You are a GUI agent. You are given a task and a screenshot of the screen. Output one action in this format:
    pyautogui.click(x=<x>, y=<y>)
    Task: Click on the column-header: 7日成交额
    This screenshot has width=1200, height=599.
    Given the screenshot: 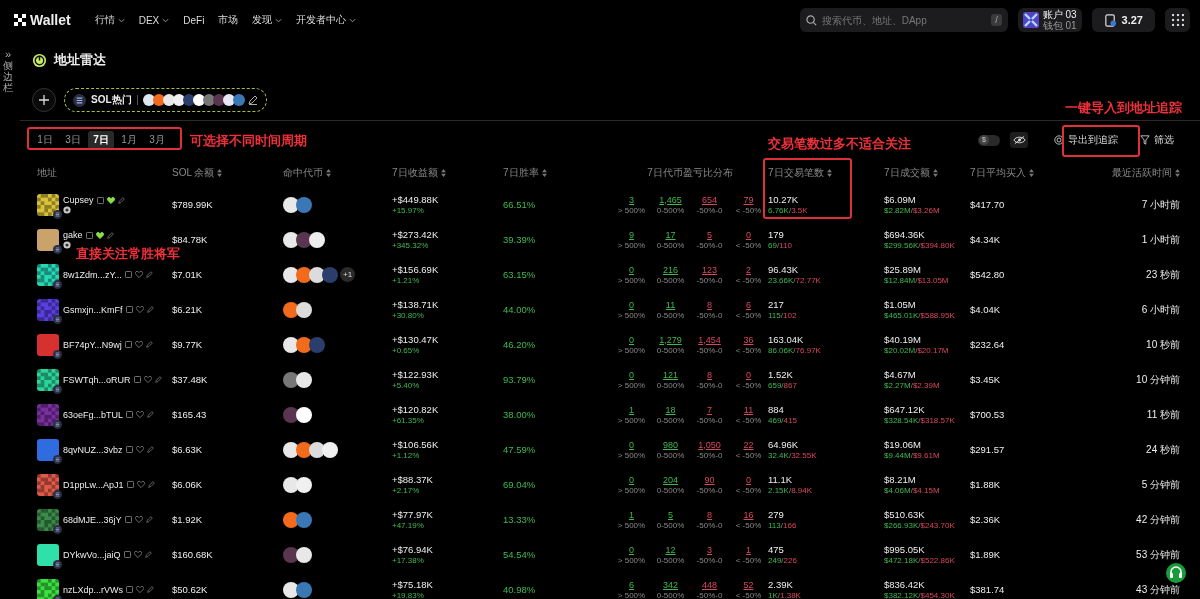 What is the action you would take?
    pyautogui.click(x=927, y=173)
    